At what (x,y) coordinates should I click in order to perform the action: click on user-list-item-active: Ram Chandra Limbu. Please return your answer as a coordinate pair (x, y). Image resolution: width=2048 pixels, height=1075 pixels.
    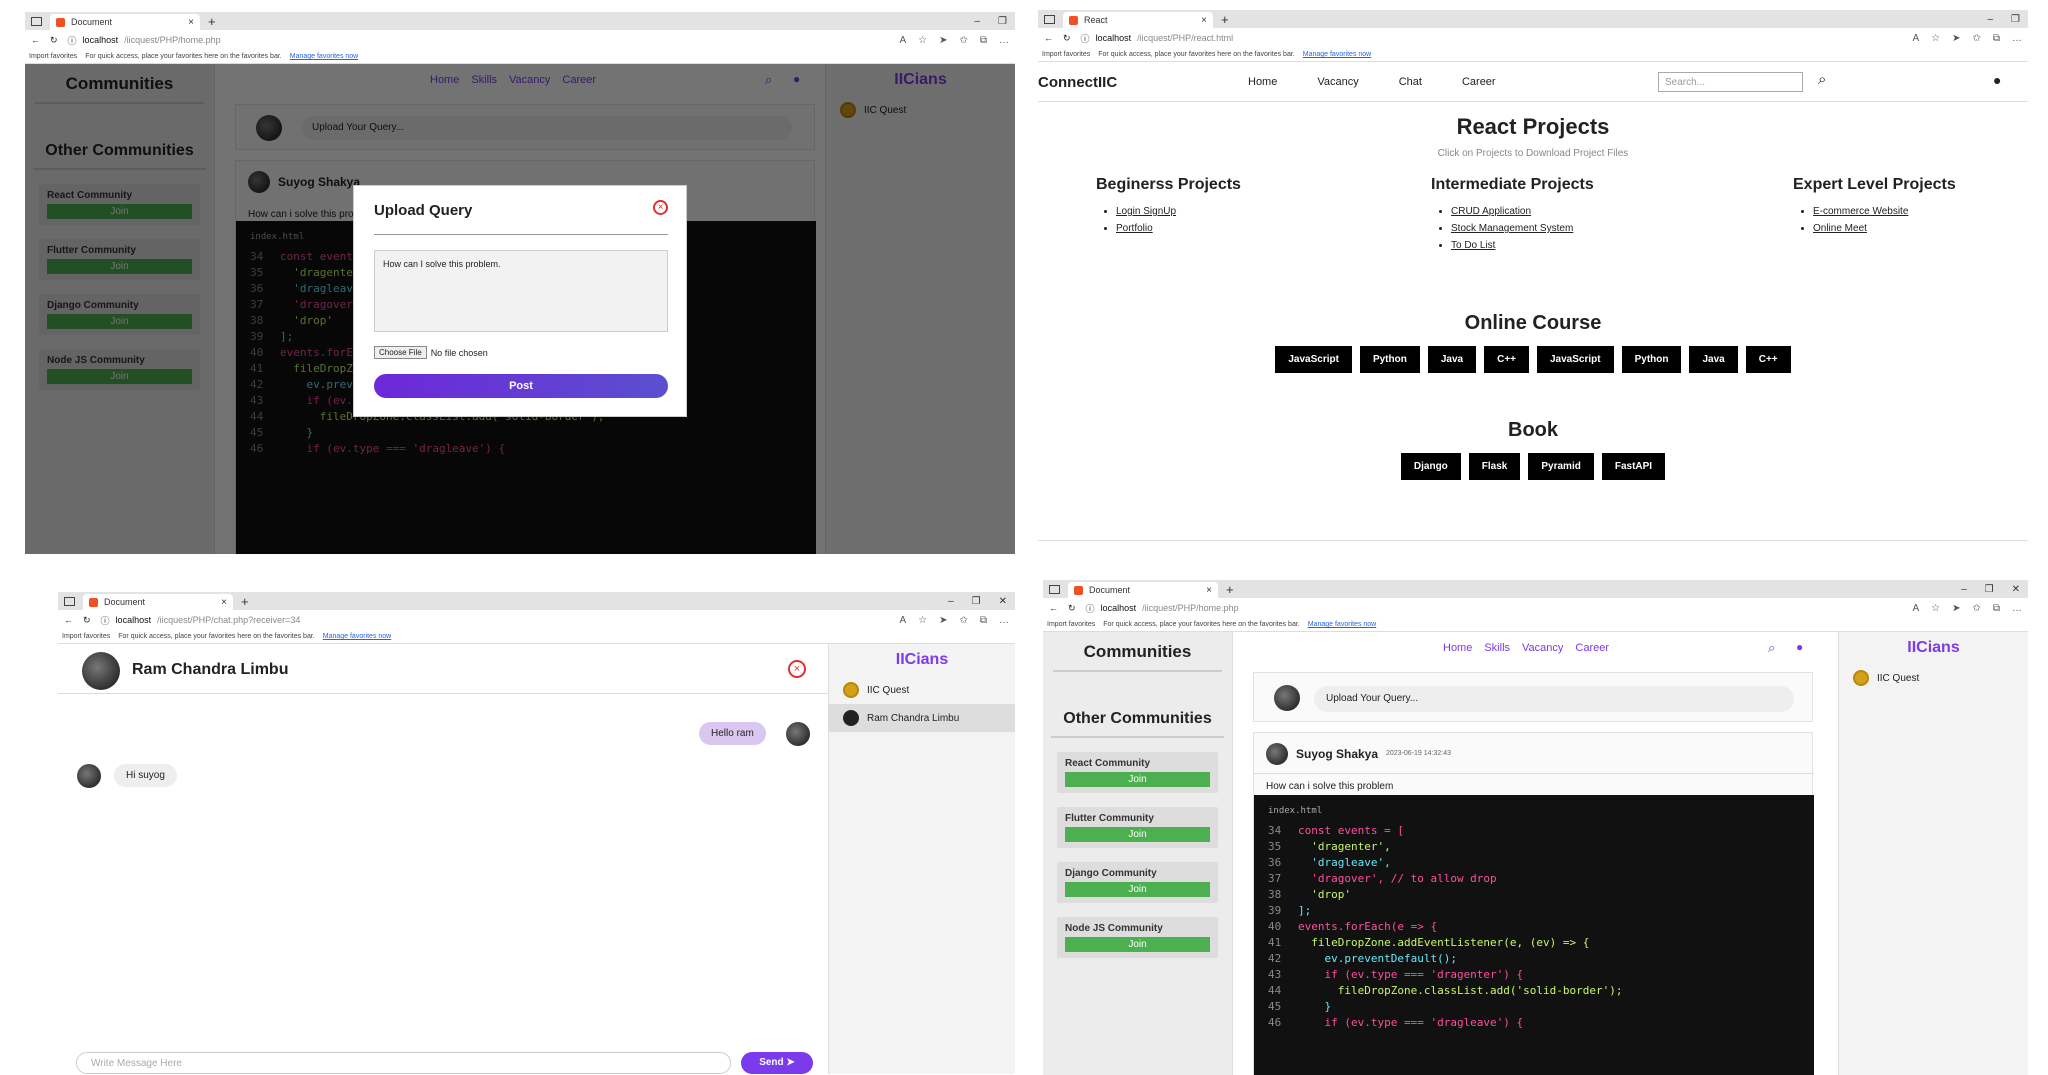
    Looking at the image, I should click on (922, 718).